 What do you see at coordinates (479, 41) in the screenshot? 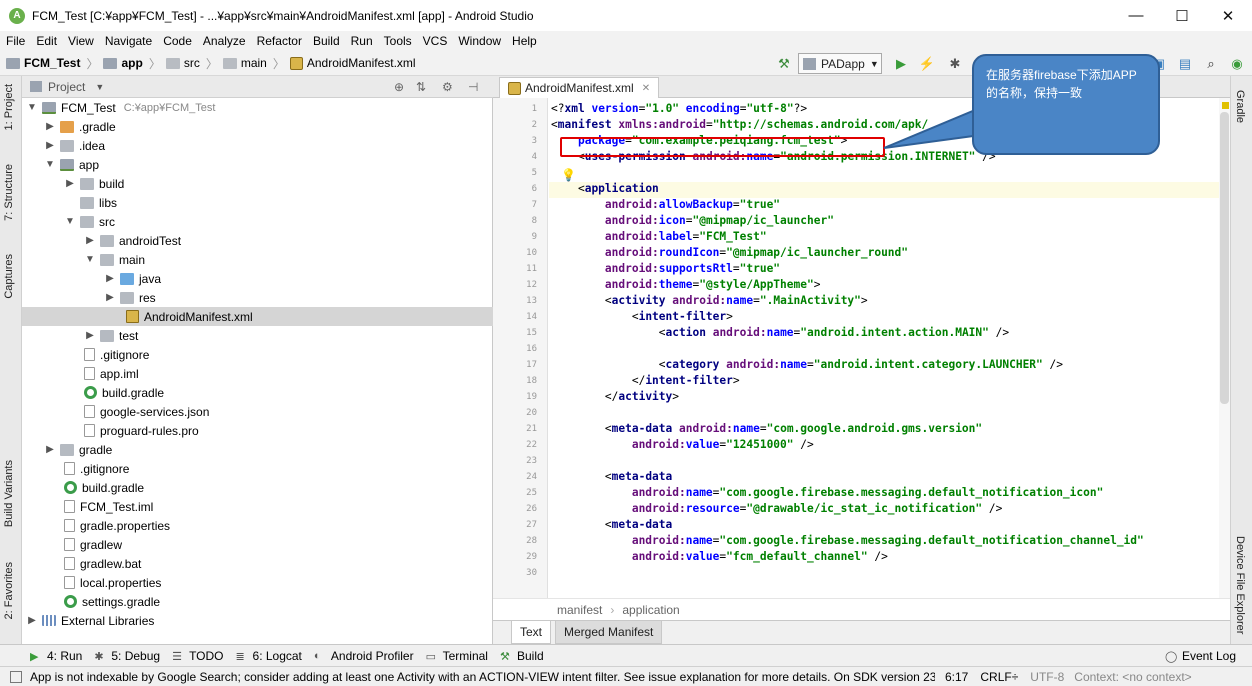
I see `menu-window: Window` at bounding box center [479, 41].